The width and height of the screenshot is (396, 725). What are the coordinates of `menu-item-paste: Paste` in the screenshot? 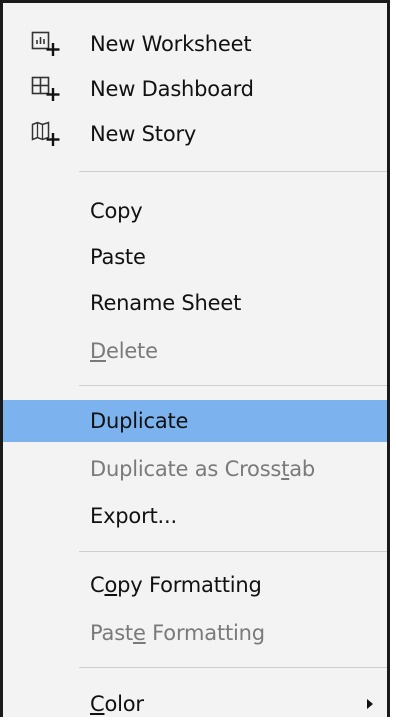 It's located at (195, 257).